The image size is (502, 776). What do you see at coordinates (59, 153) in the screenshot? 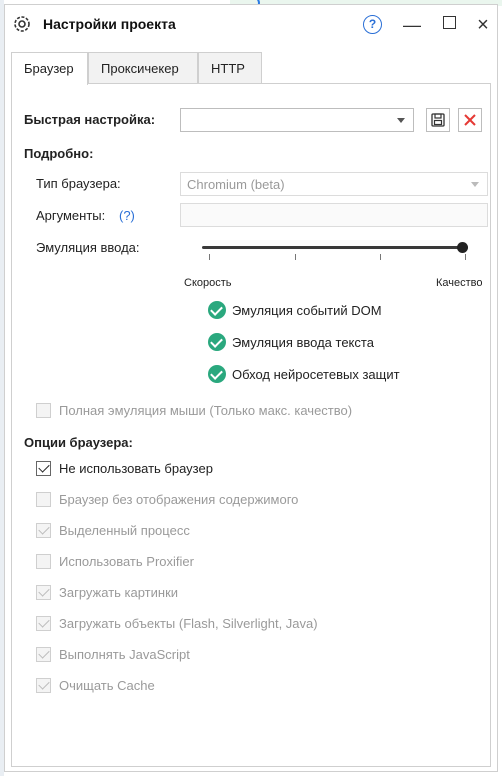
I see `details-heading: Подробно:` at bounding box center [59, 153].